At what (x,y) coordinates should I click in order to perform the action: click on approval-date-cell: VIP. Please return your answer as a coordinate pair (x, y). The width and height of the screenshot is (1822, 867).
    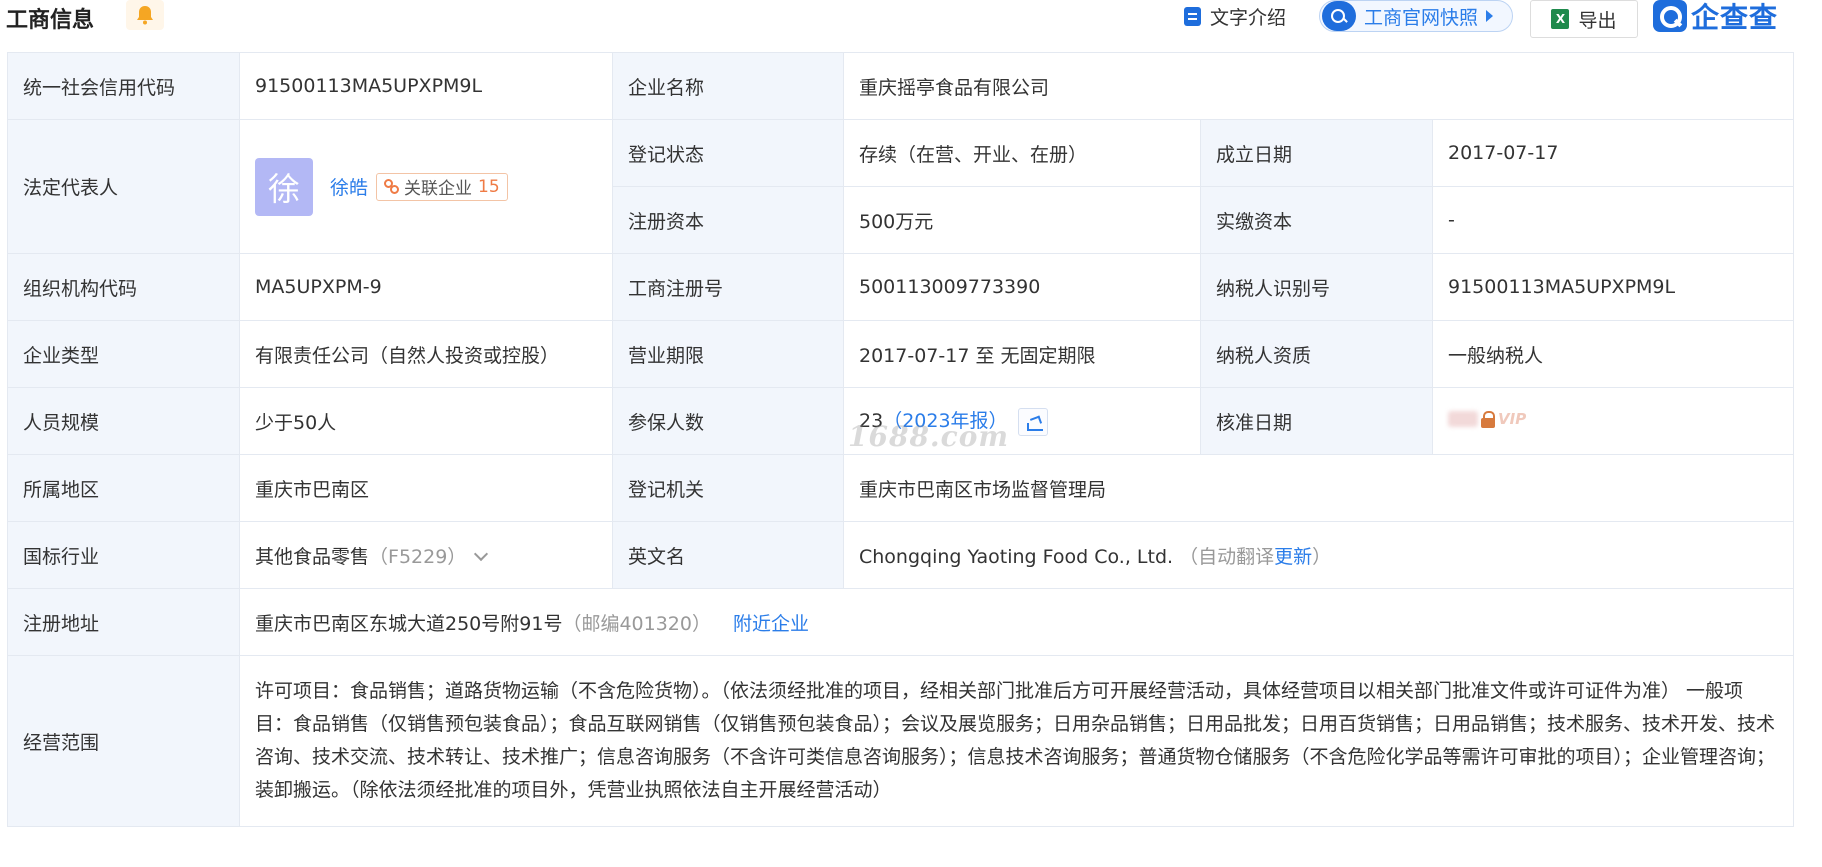
    Looking at the image, I should click on (1613, 421).